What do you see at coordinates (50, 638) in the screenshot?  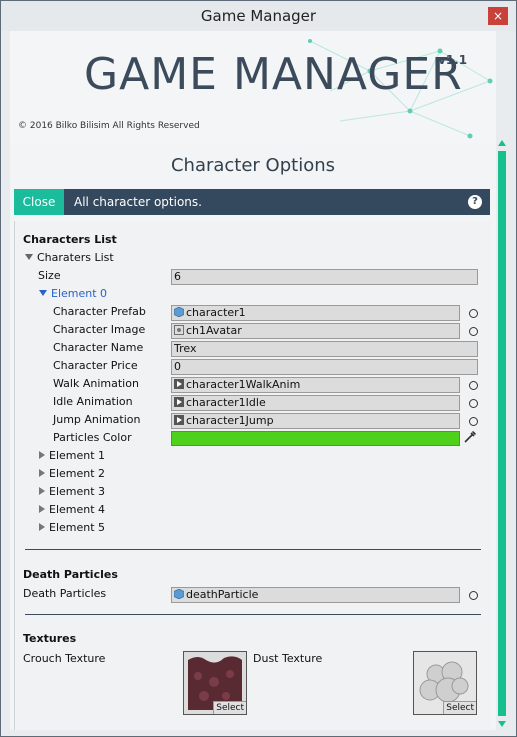 I see `textures-heading: Textures` at bounding box center [50, 638].